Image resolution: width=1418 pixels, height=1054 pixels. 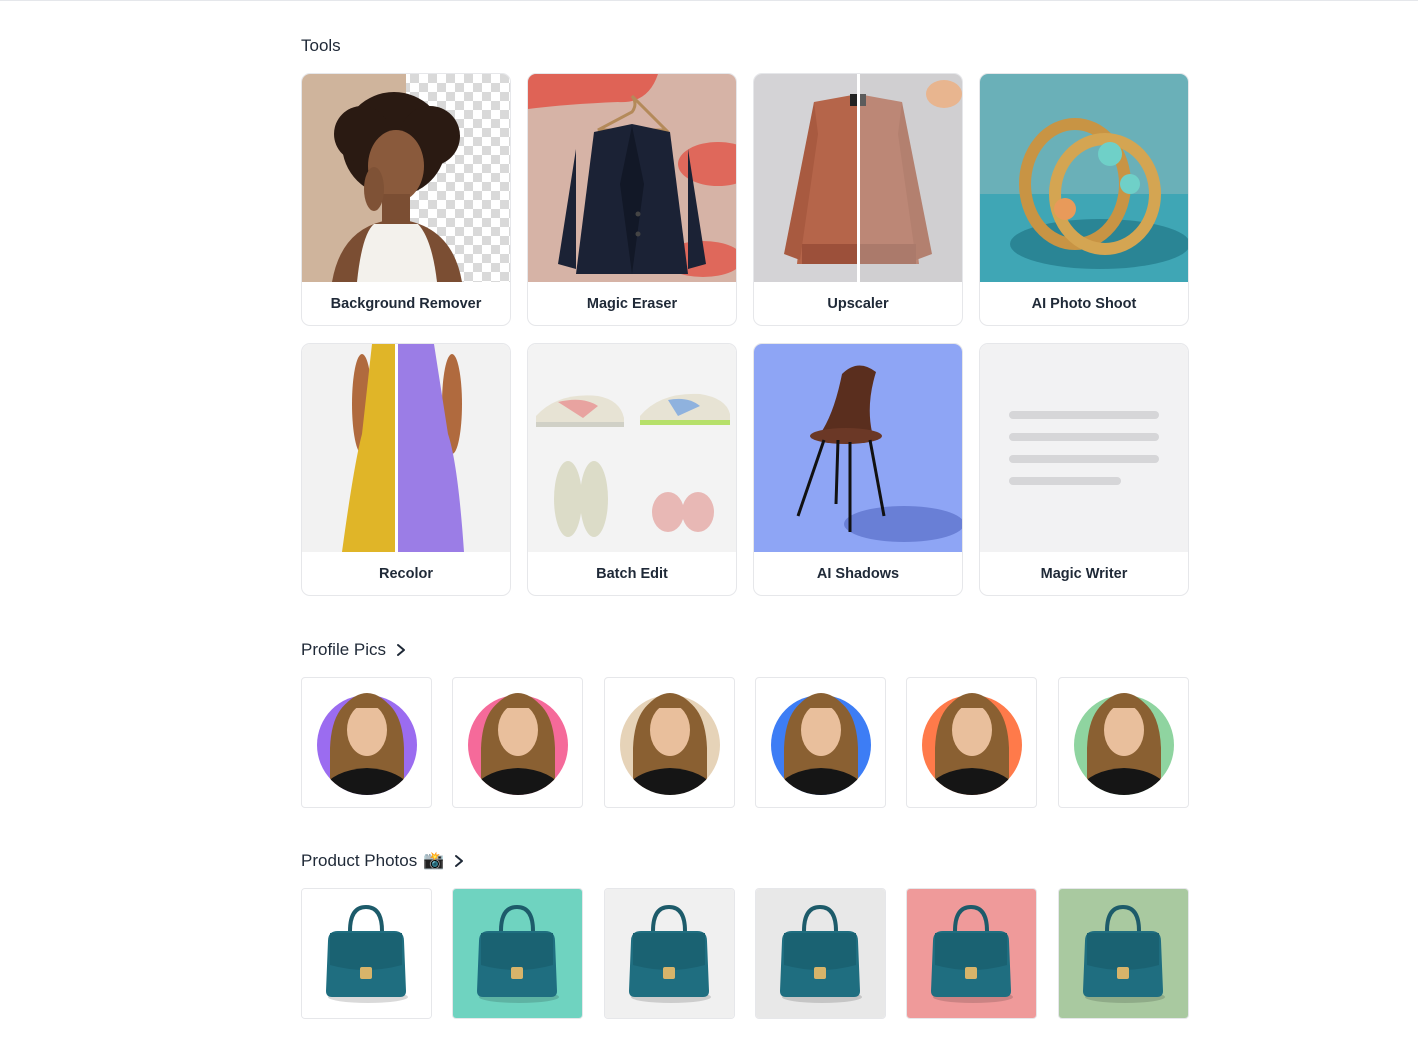 I want to click on upscaler-thumbnail, so click(x=858, y=178).